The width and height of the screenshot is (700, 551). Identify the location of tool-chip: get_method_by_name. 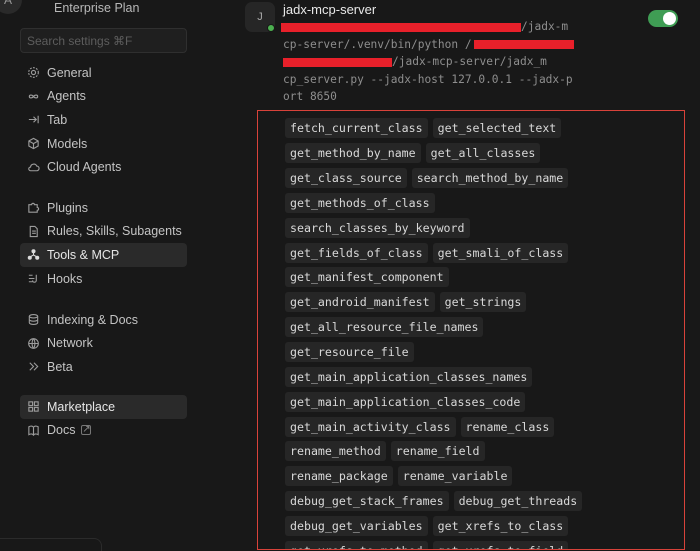
(353, 153).